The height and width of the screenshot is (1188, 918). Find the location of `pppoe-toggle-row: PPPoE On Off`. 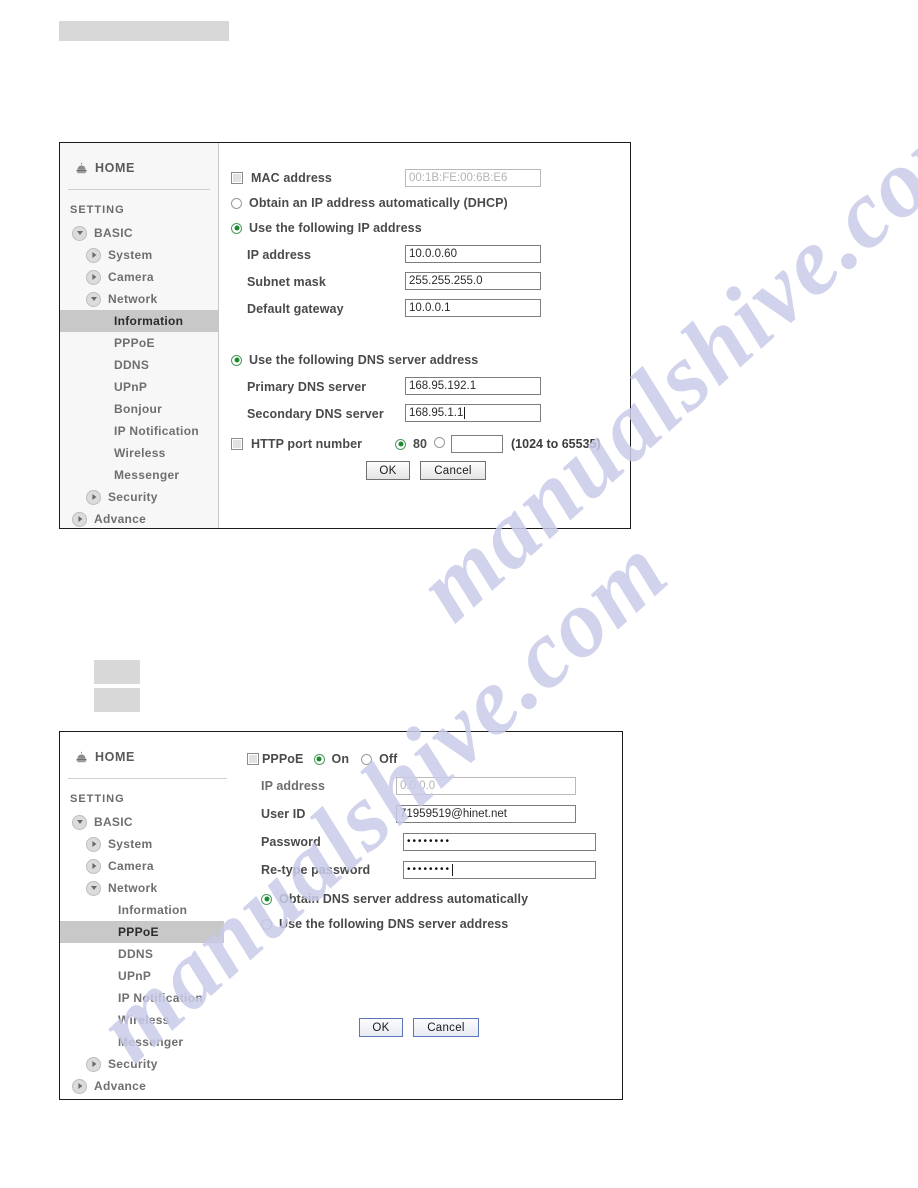

pppoe-toggle-row: PPPoE On Off is located at coordinates (322, 759).